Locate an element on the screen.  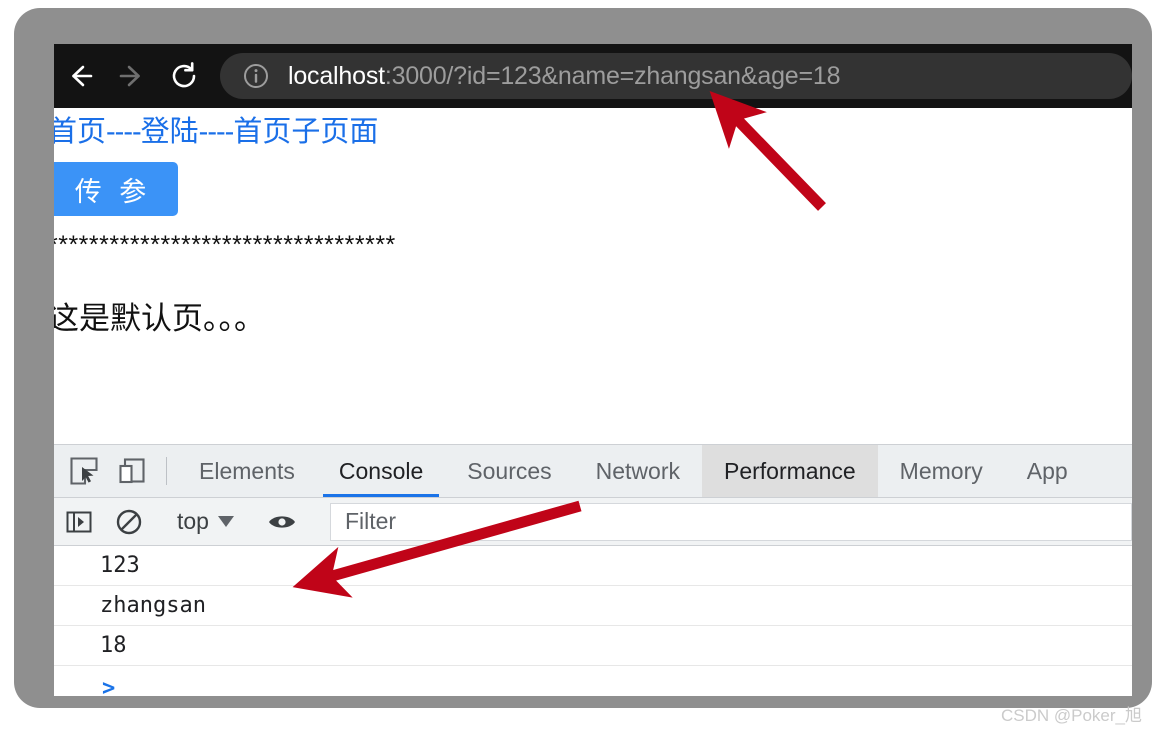
live-expression-button is located at coordinates (282, 522).